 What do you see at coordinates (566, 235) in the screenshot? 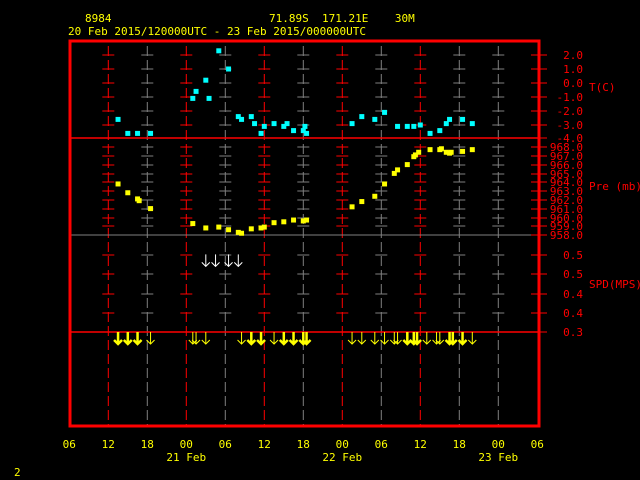
I see `y-tick-label: 958.0` at bounding box center [566, 235].